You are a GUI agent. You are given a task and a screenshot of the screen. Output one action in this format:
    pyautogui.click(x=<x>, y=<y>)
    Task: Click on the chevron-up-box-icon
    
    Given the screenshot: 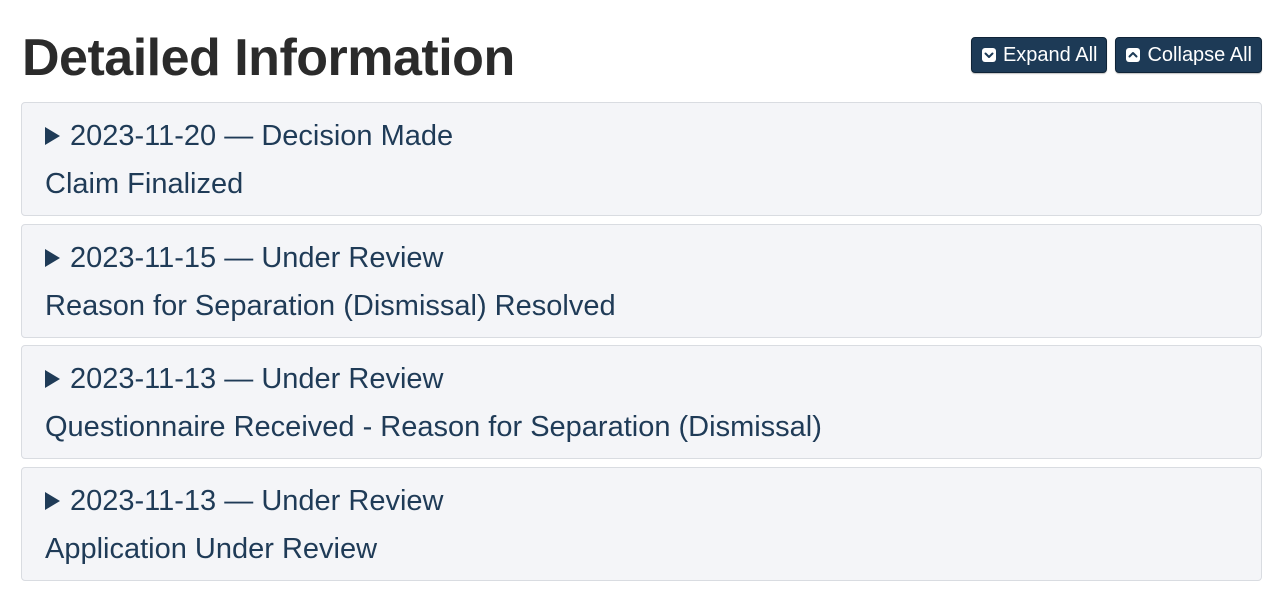 What is the action you would take?
    pyautogui.click(x=1133, y=55)
    